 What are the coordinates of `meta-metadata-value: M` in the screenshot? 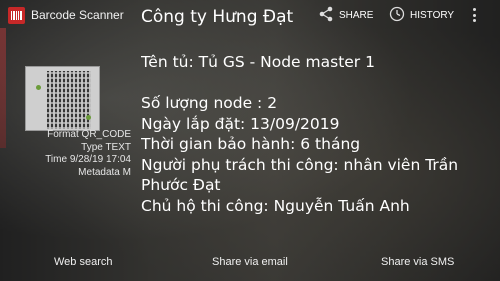 It's located at (126, 172).